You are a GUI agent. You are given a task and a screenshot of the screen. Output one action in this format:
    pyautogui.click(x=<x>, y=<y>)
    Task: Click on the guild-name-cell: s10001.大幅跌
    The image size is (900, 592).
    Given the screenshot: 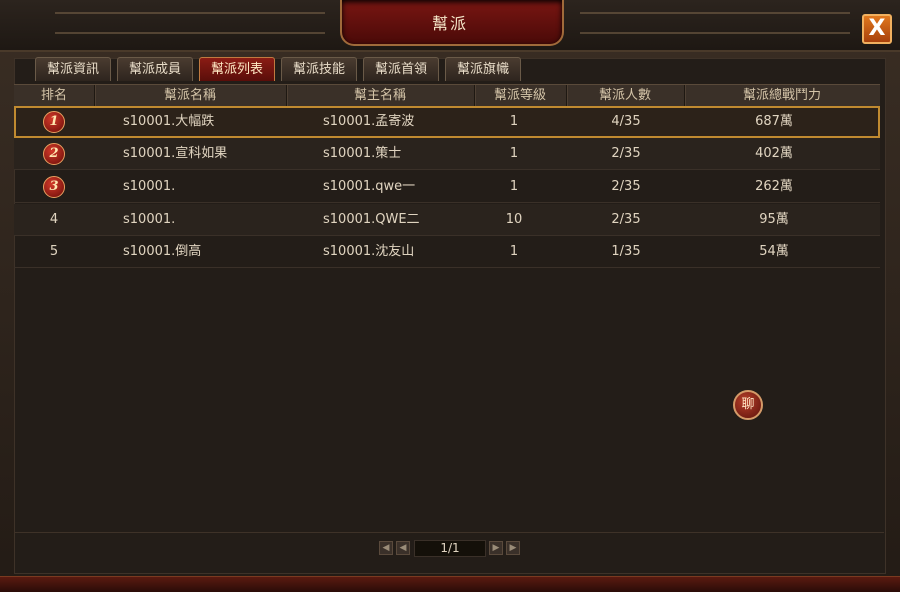 What is the action you would take?
    pyautogui.click(x=169, y=121)
    